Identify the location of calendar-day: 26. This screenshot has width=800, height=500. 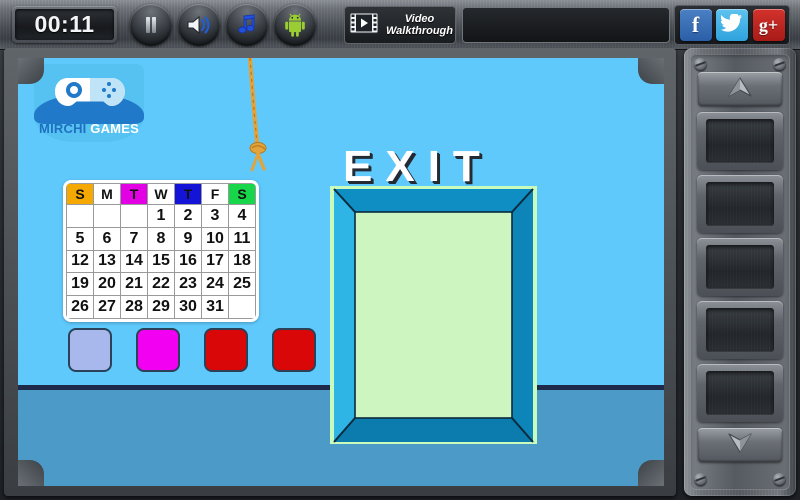
(80, 307).